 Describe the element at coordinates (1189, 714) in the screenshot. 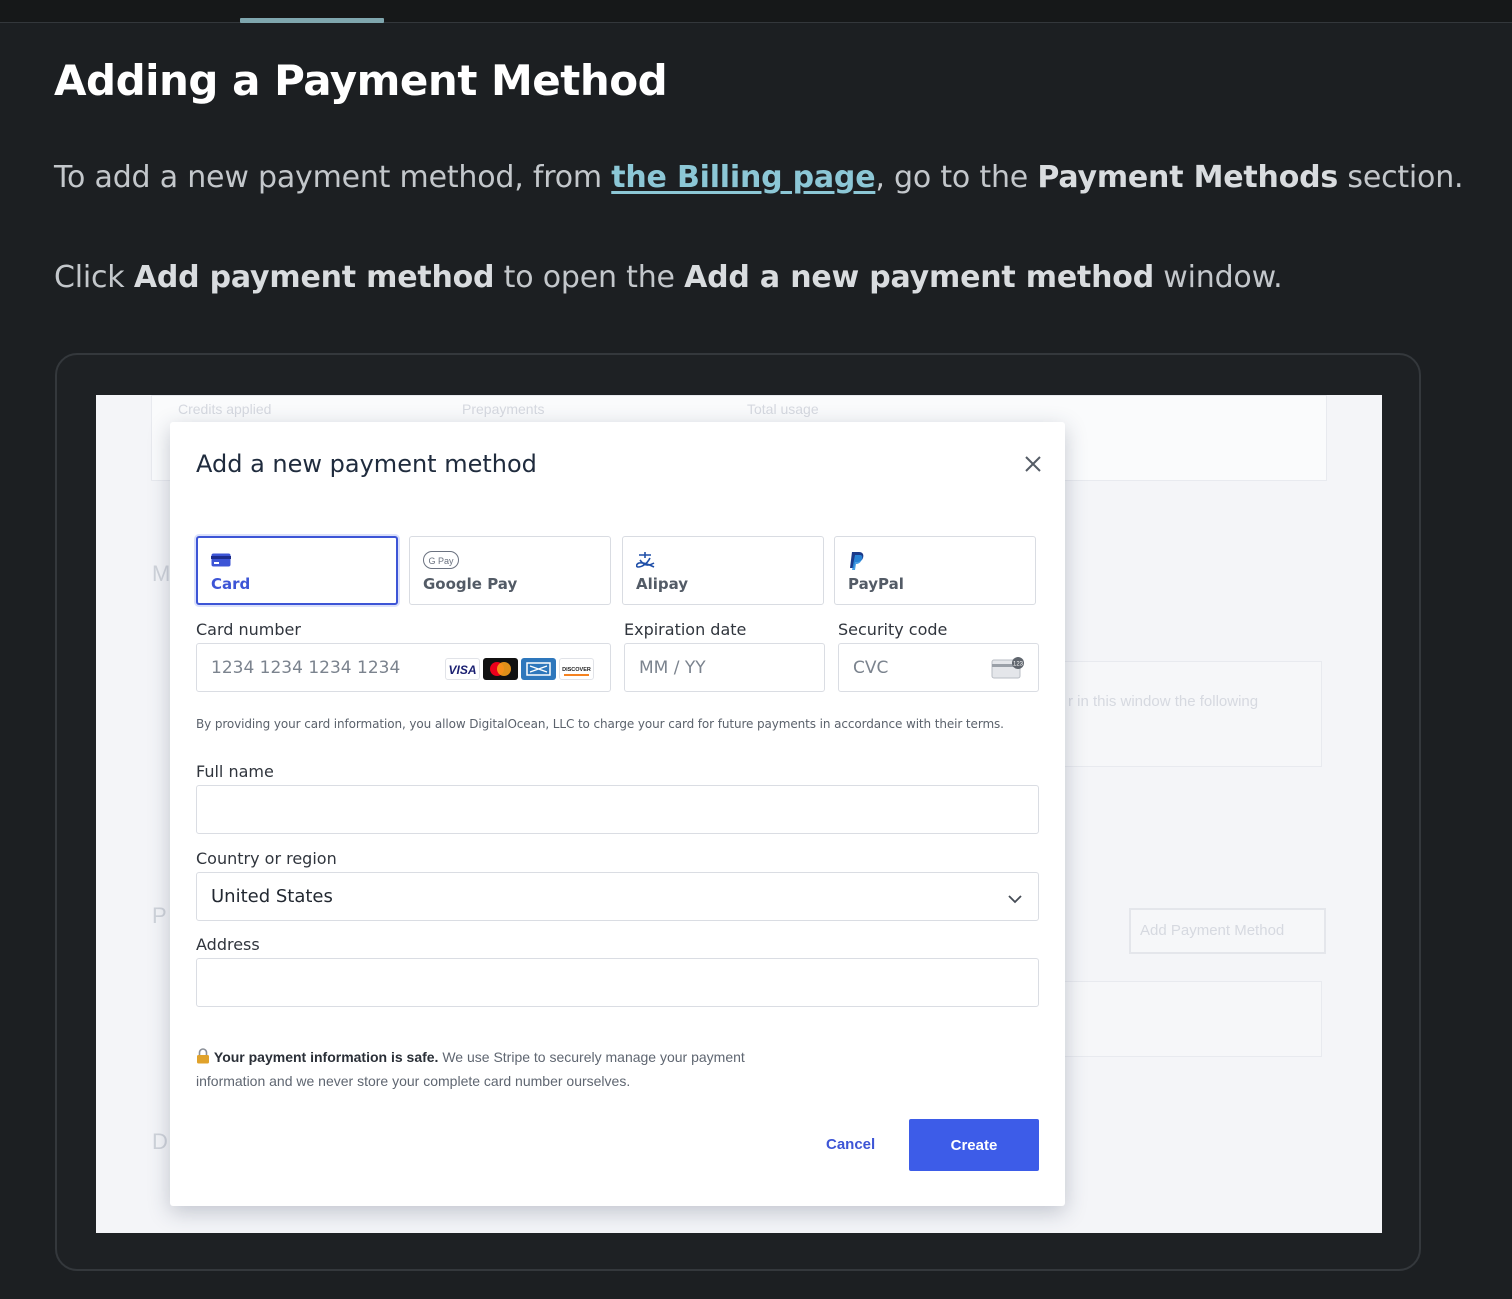

I see `bg-info-box` at that location.